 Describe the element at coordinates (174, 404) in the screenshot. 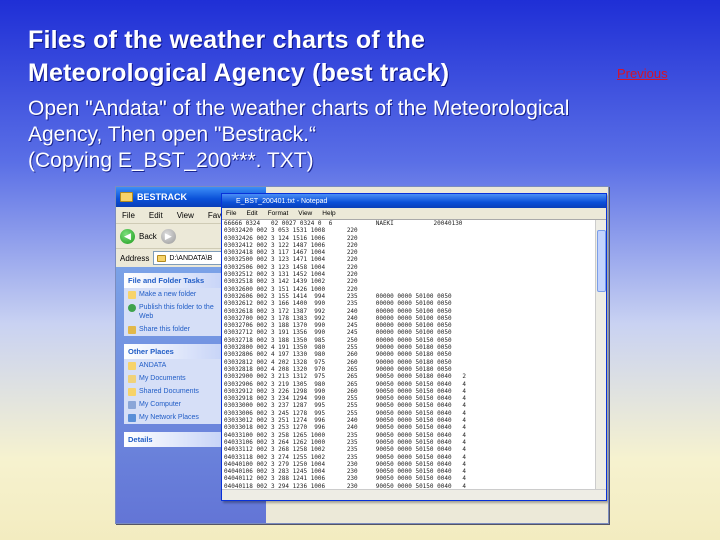

I see `place-my-computer: My Computer` at that location.